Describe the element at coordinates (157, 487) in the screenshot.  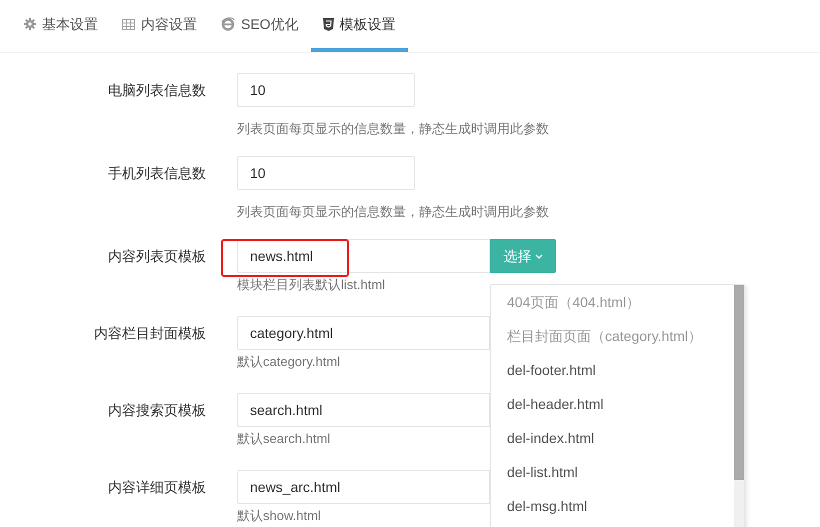
I see `field-label: 内容详细页模板` at that location.